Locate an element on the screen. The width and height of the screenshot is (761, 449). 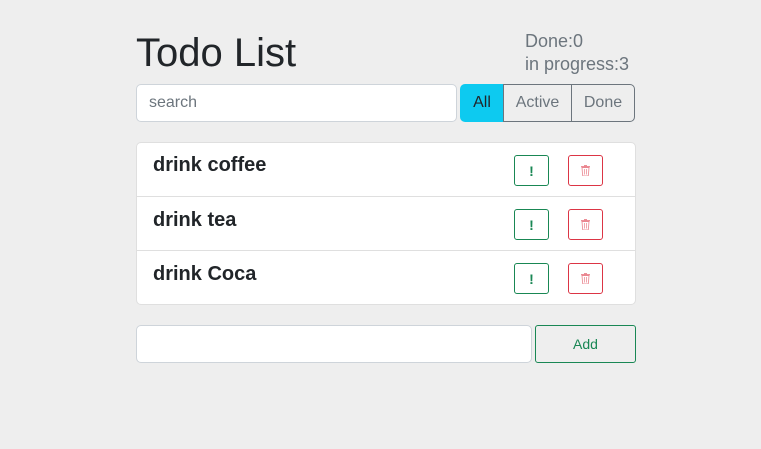
todo-item: drink Coca ! is located at coordinates (386, 277).